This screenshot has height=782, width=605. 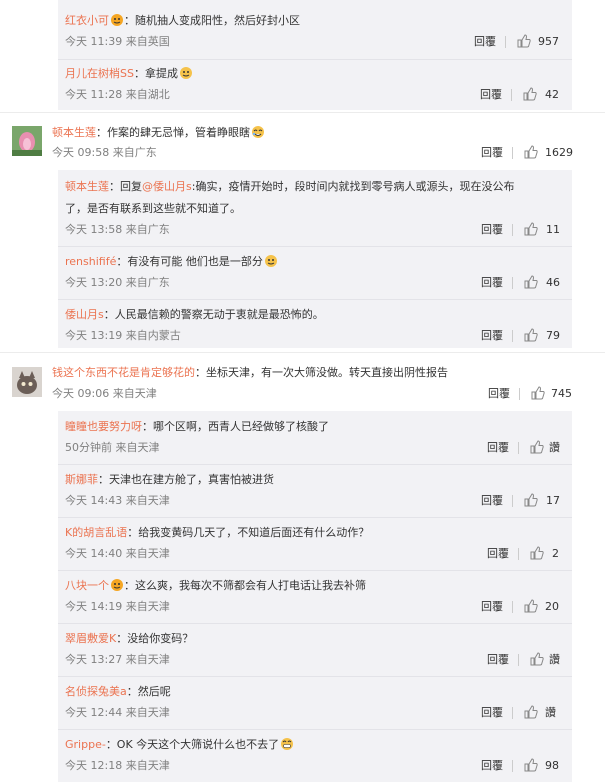 I want to click on comment-text: ：哪个区啊，西青人已经做够了核酸了, so click(x=235, y=426).